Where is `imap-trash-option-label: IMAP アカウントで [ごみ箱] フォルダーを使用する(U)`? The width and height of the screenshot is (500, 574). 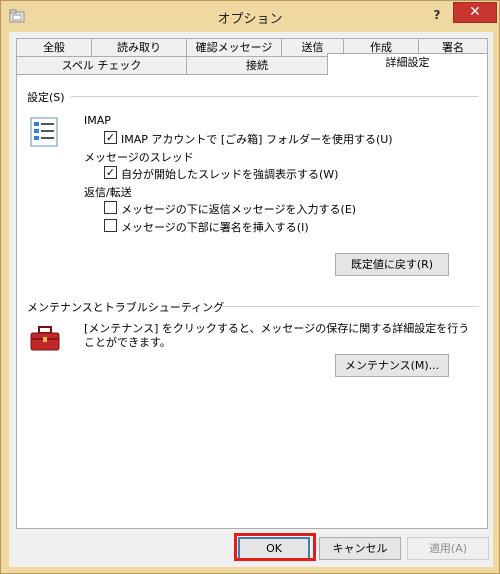 imap-trash-option-label: IMAP アカウントで [ごみ箱] フォルダーを使用する(U) is located at coordinates (257, 139).